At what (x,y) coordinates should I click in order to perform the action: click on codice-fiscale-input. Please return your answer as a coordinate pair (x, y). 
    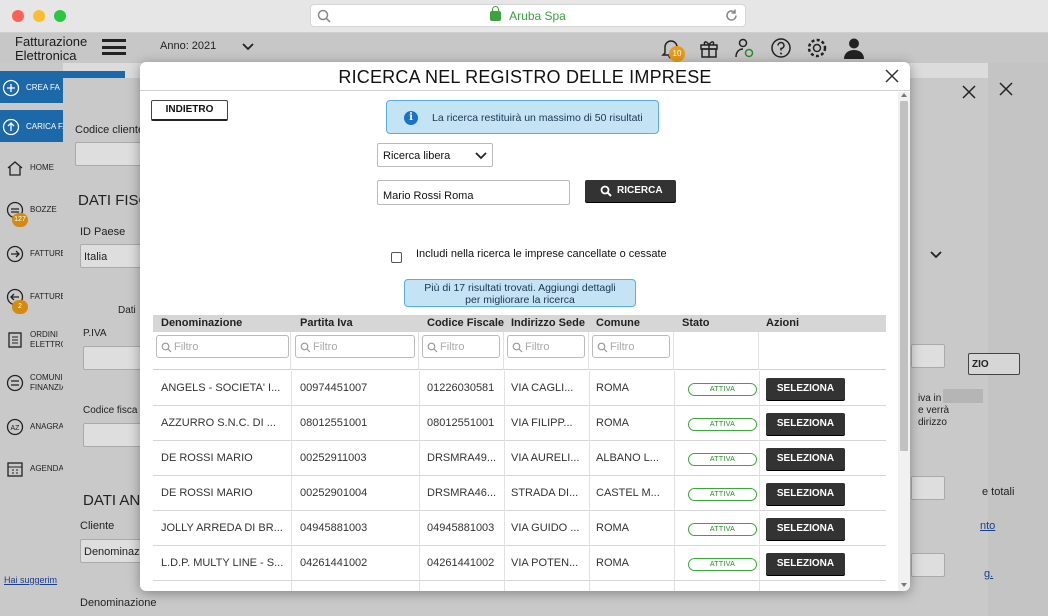
    Looking at the image, I should click on (113, 435).